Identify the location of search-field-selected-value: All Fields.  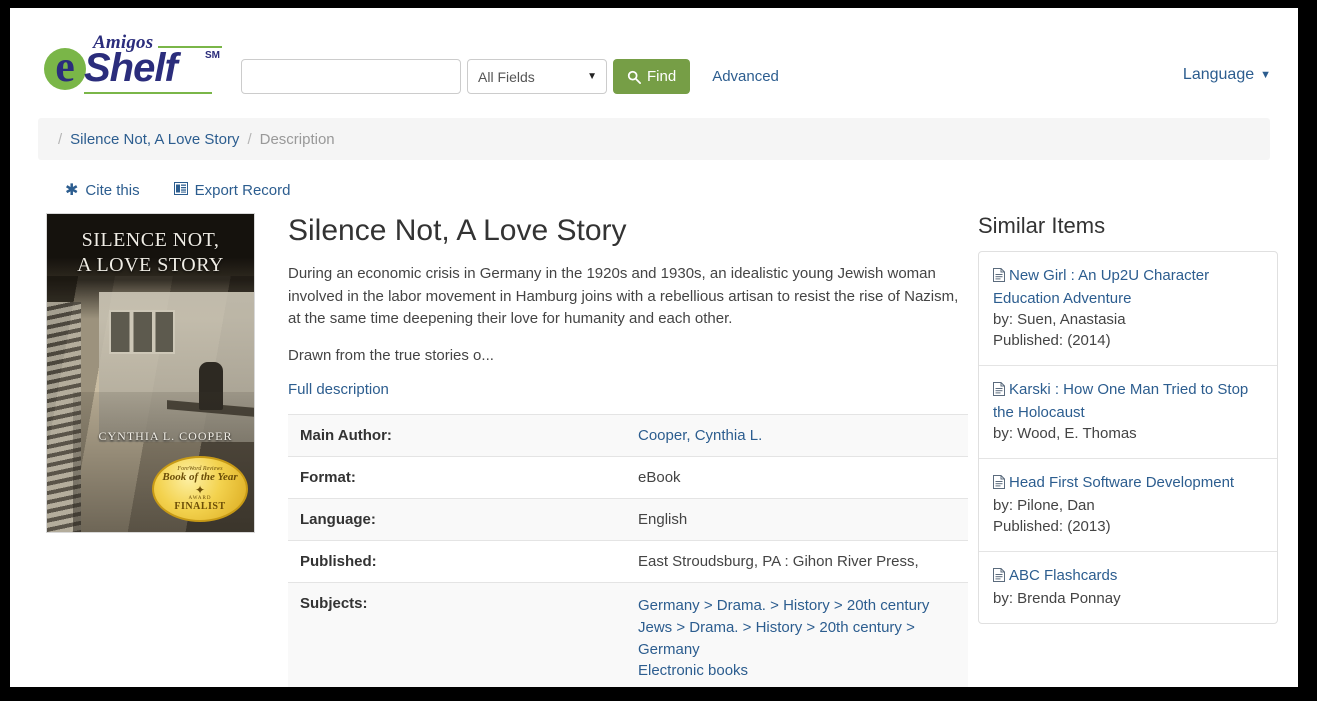
(506, 76).